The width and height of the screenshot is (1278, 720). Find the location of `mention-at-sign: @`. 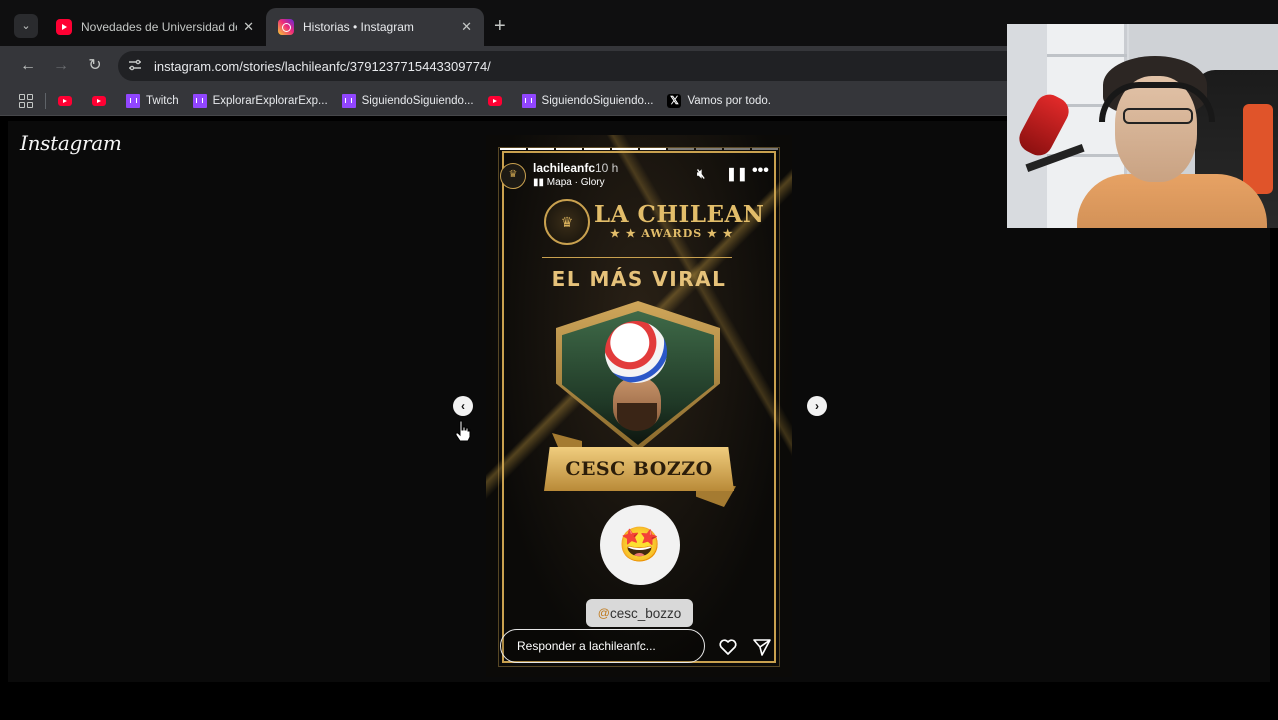

mention-at-sign: @ is located at coordinates (603, 613).